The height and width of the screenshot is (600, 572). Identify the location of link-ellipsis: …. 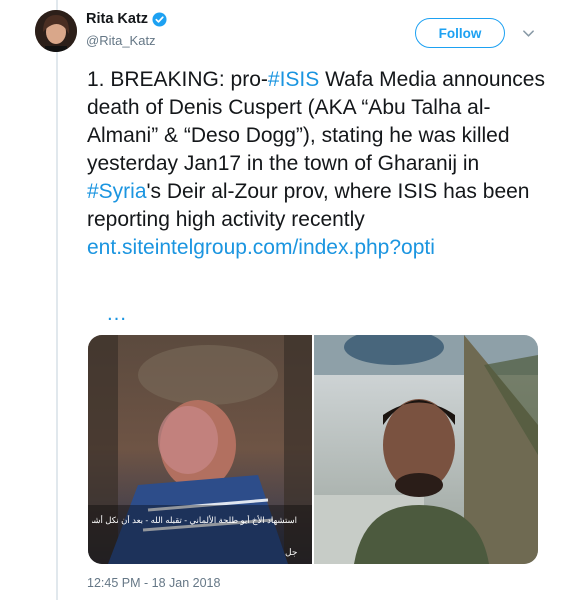
(117, 314).